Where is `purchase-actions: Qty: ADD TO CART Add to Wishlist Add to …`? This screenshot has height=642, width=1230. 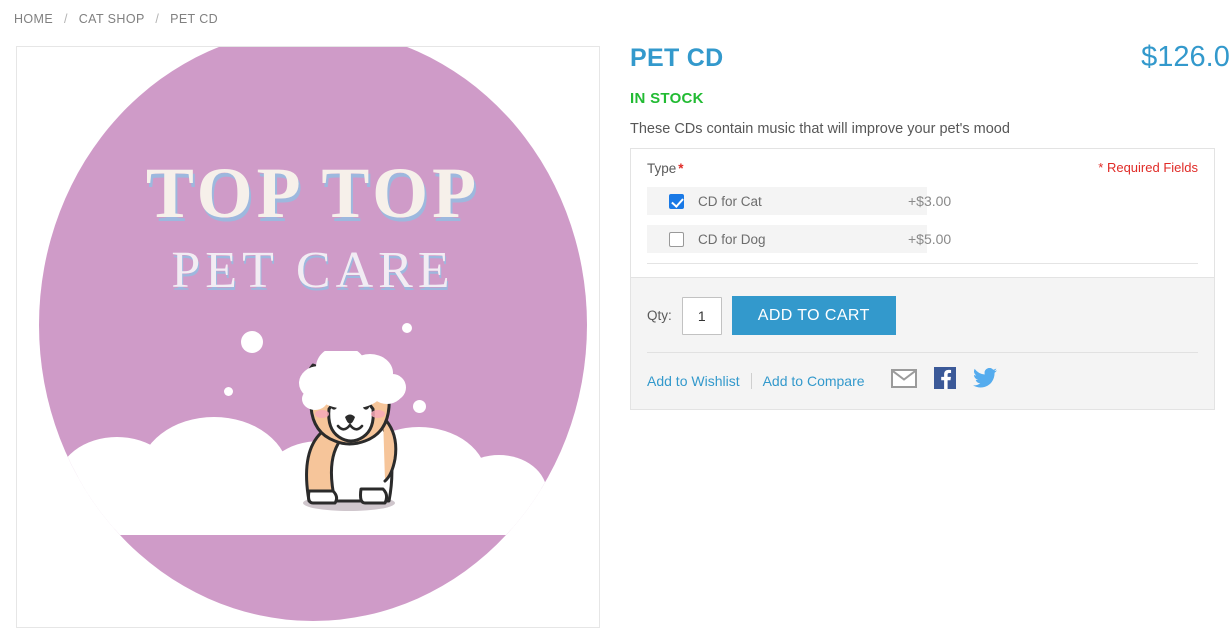
purchase-actions: Qty: ADD TO CART Add to Wishlist Add to … is located at coordinates (922, 343).